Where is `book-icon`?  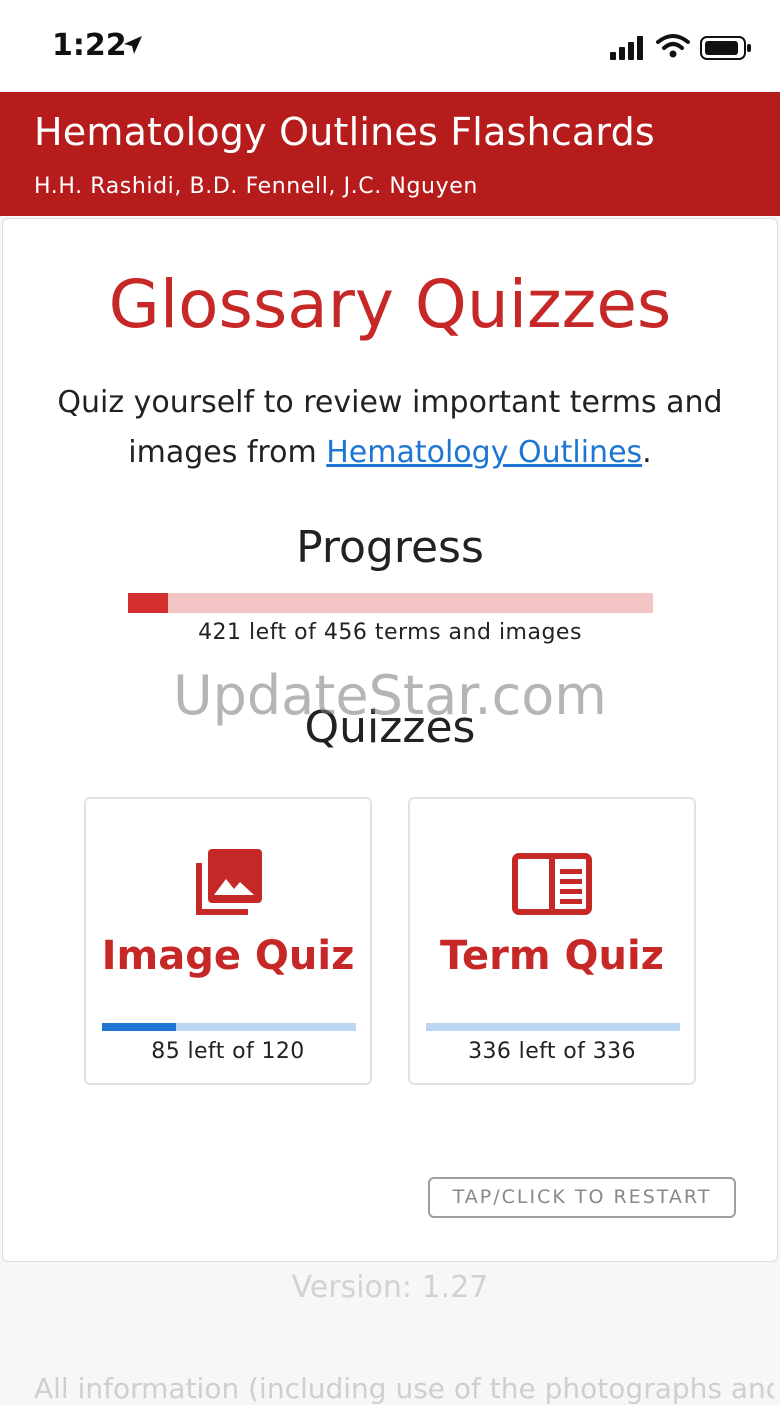 book-icon is located at coordinates (552, 886).